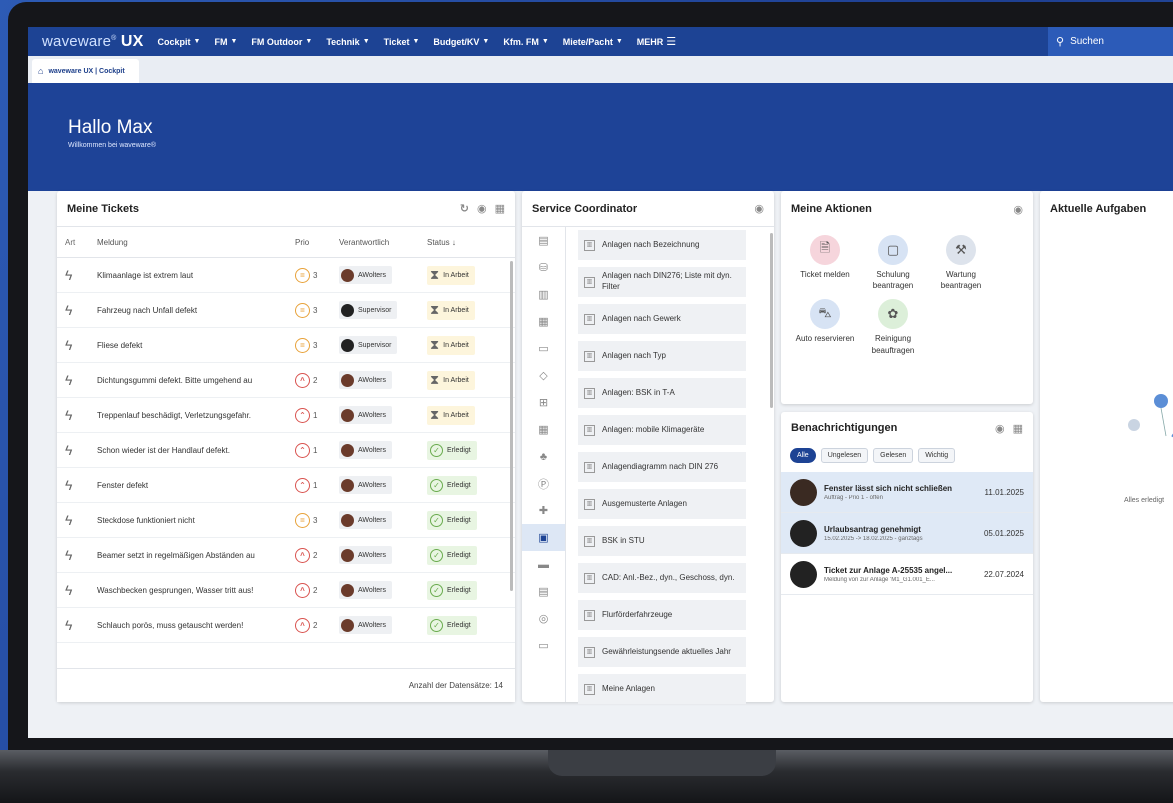  What do you see at coordinates (525, 42) in the screenshot?
I see `nav-item-kfm-fm: Kfm. FM ▼` at bounding box center [525, 42].